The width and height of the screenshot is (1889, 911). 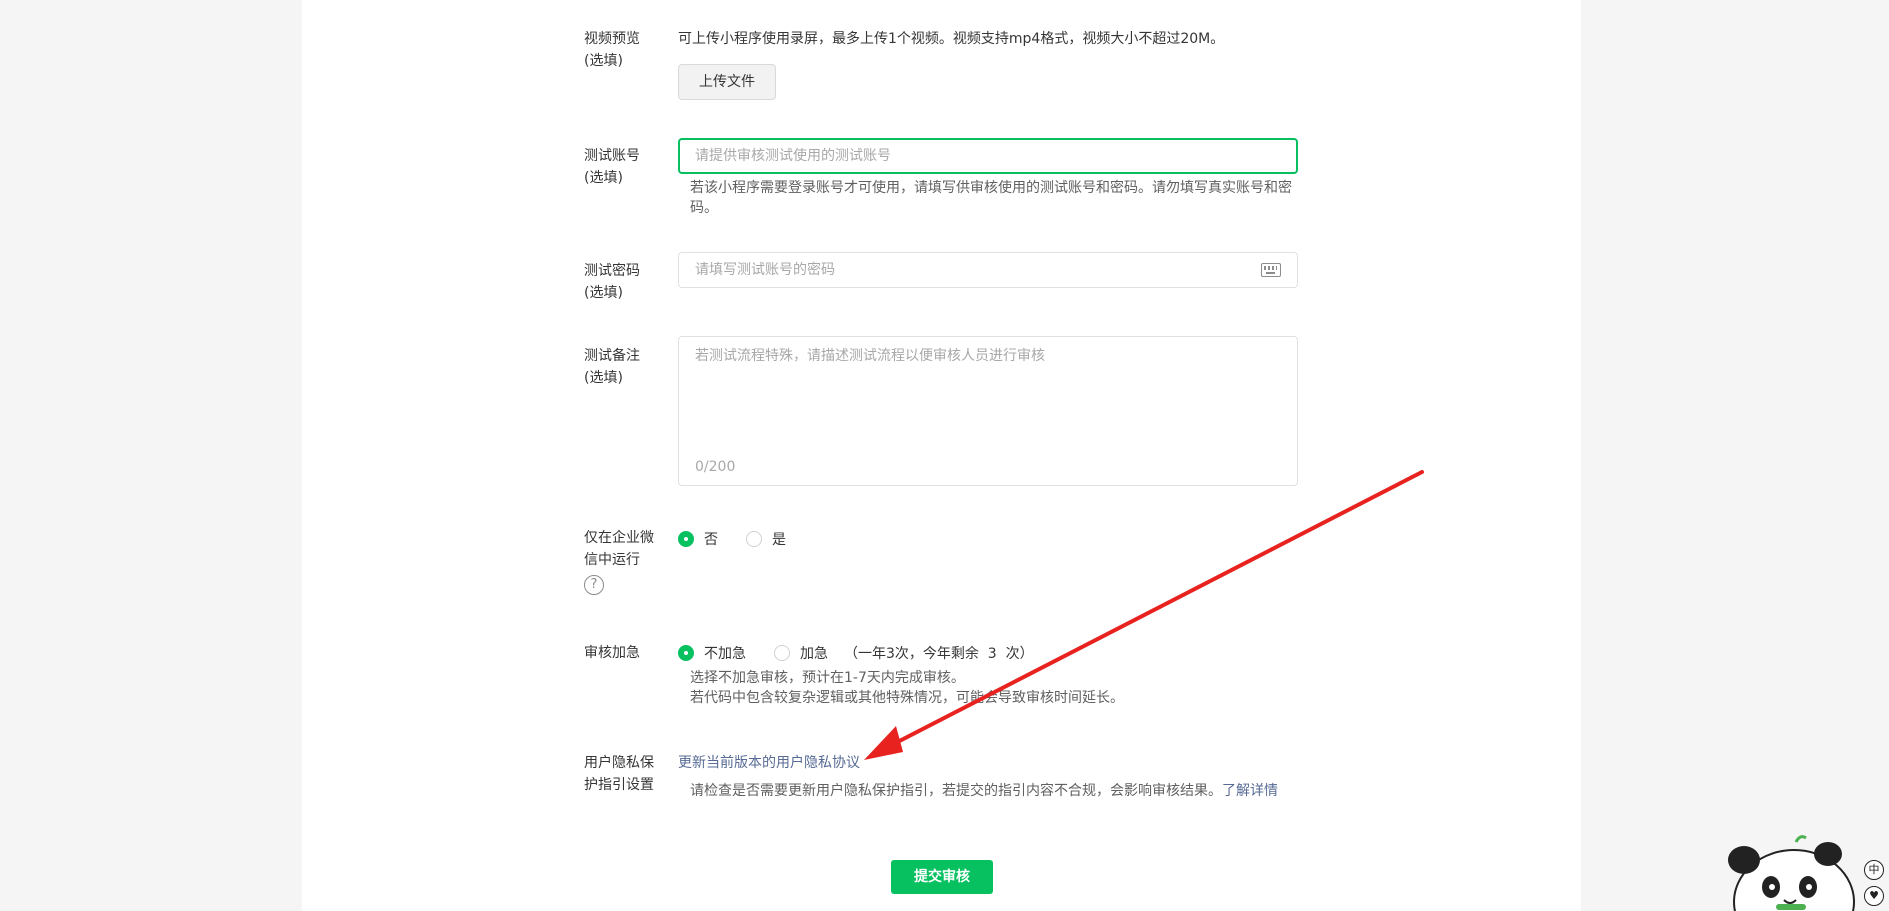 I want to click on wecom-only-option-no-label: 否, so click(x=711, y=540).